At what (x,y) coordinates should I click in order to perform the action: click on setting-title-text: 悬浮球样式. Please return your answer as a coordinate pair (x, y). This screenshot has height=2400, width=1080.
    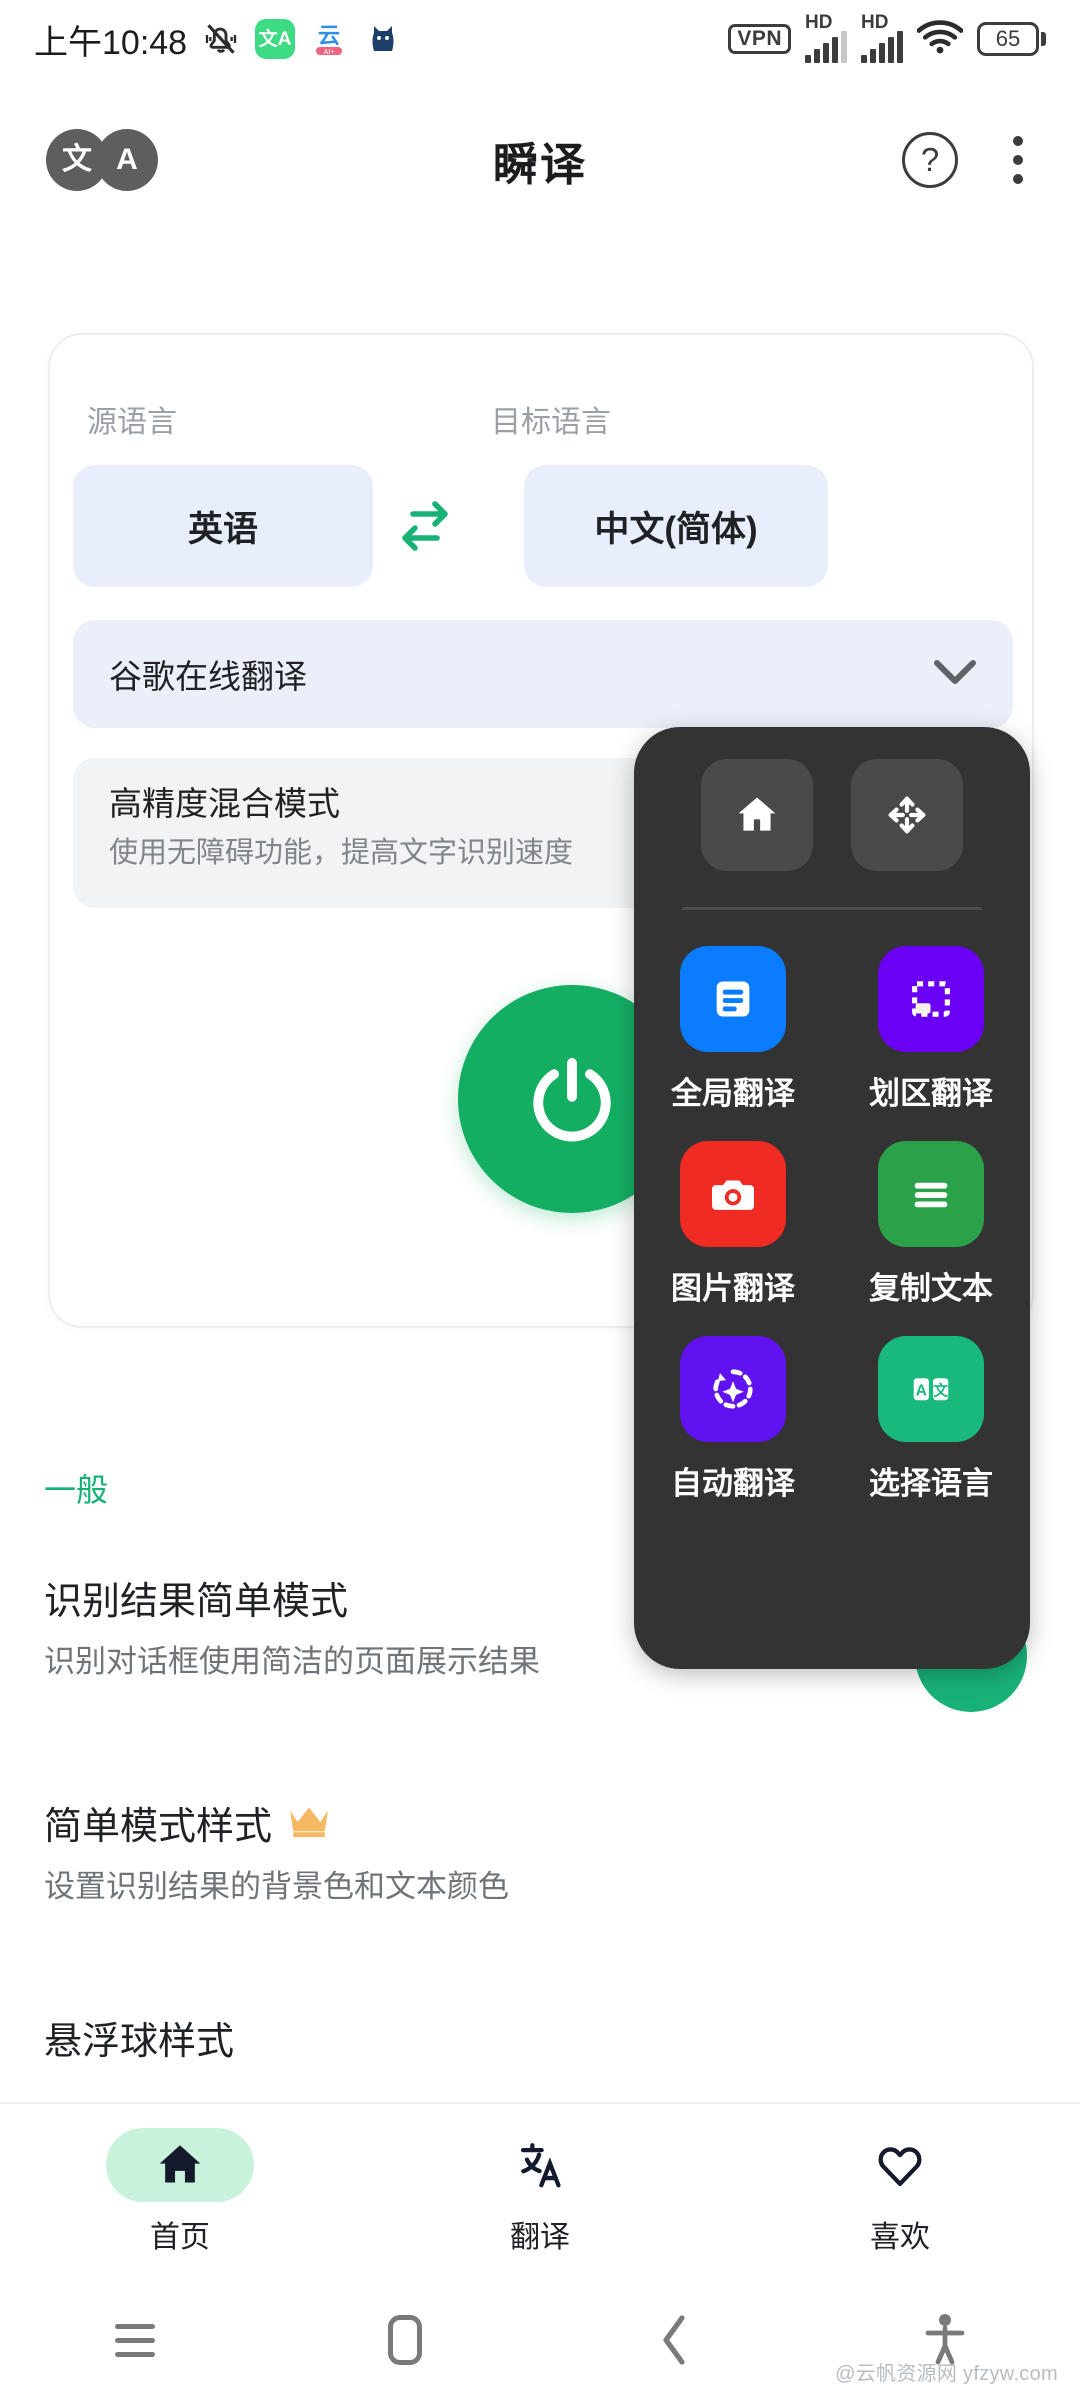
    Looking at the image, I should click on (139, 2042).